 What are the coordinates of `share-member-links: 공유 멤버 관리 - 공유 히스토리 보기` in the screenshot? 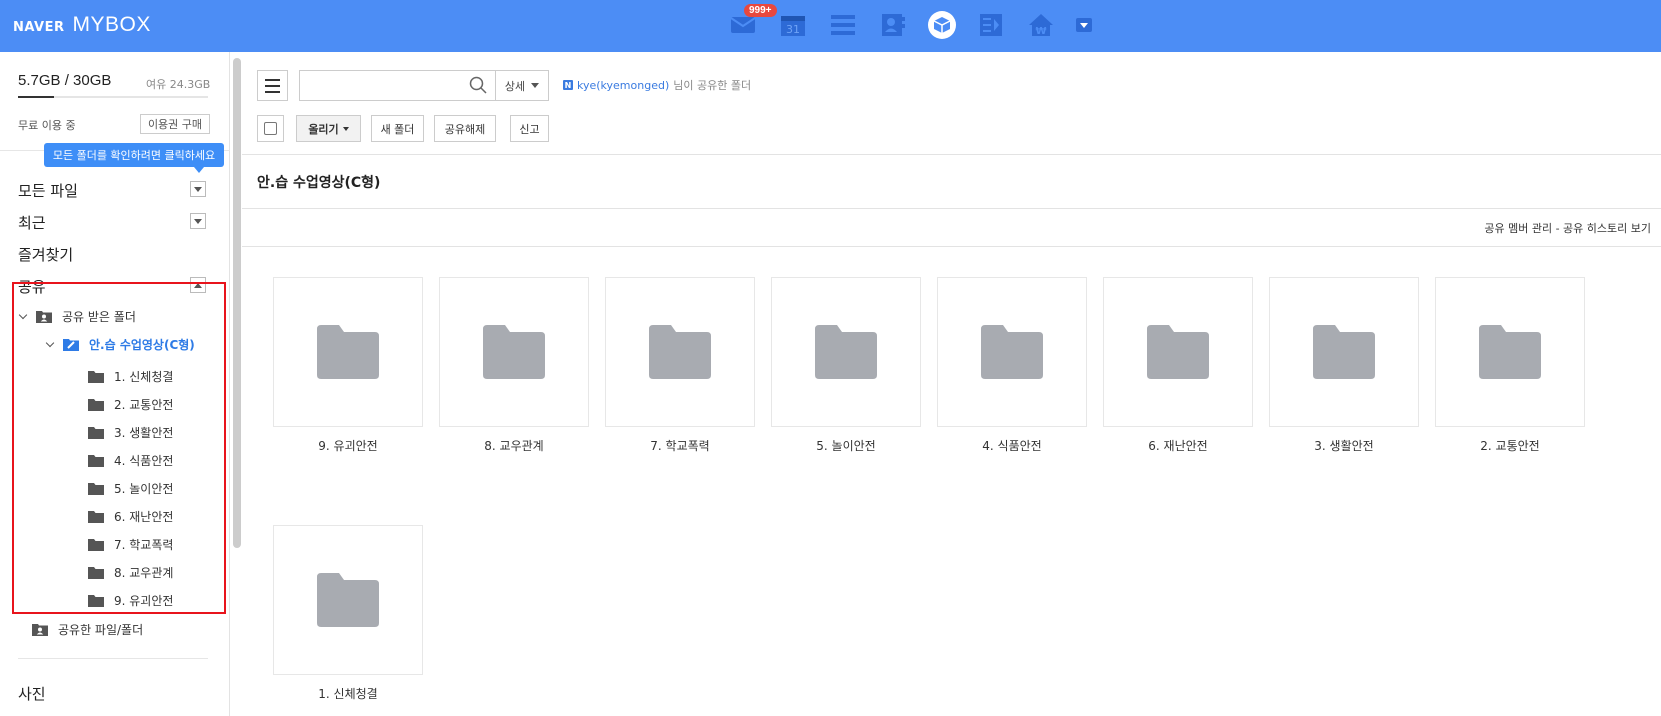 It's located at (1567, 228).